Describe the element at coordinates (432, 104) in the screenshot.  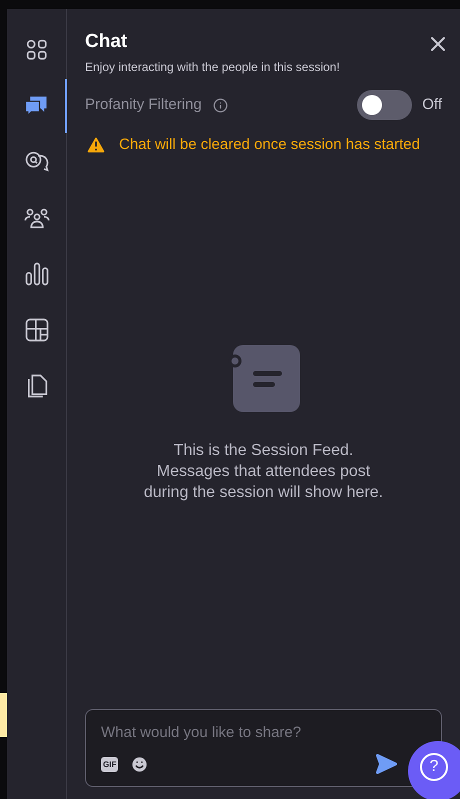
I see `toggle-state: Off` at that location.